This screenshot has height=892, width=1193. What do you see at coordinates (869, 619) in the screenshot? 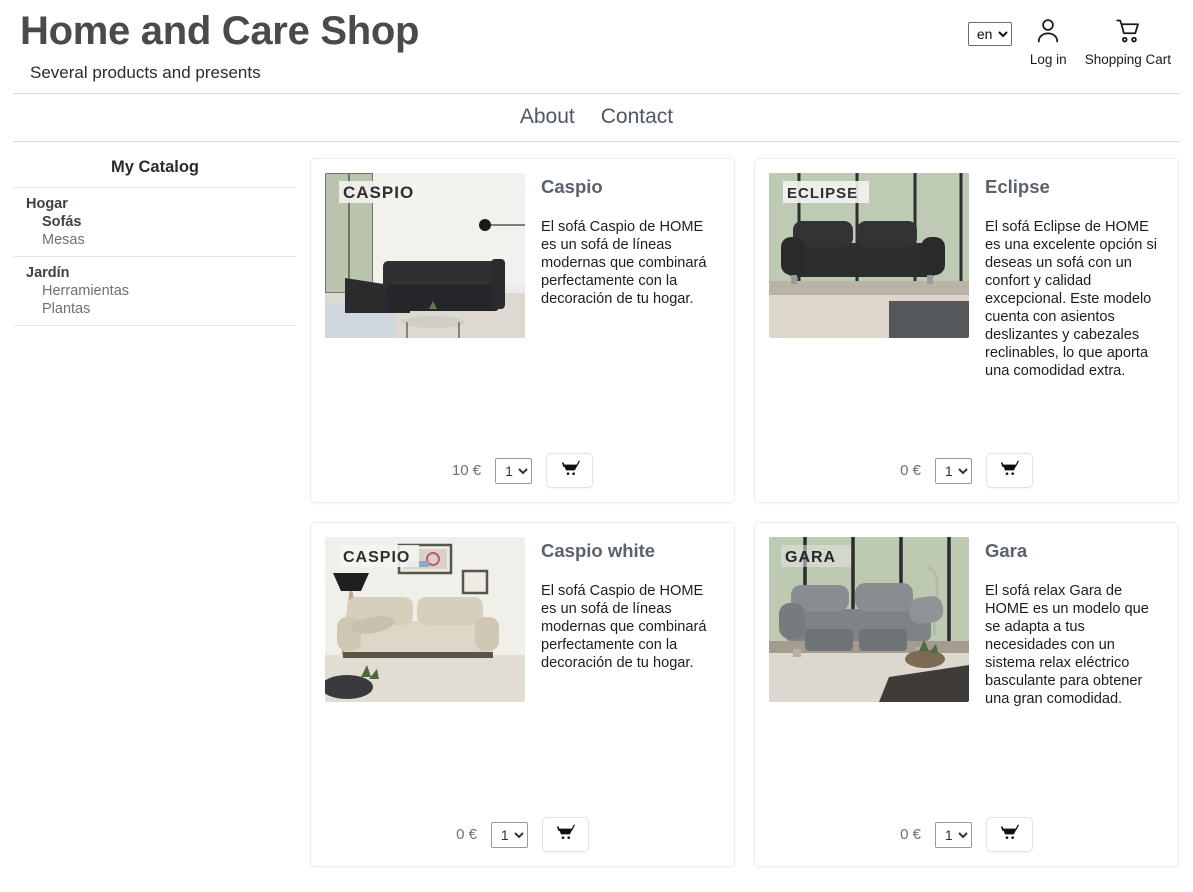
I see `product-image: GARA` at bounding box center [869, 619].